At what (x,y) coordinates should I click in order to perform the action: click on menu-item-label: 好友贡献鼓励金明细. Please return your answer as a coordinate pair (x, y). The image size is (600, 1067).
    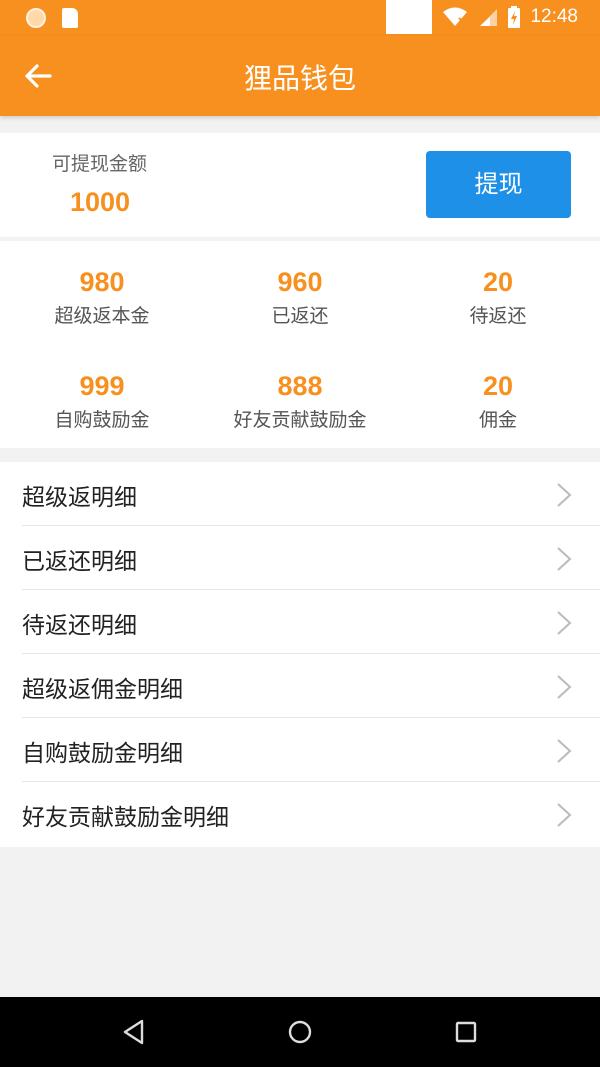
    Looking at the image, I should click on (125, 818).